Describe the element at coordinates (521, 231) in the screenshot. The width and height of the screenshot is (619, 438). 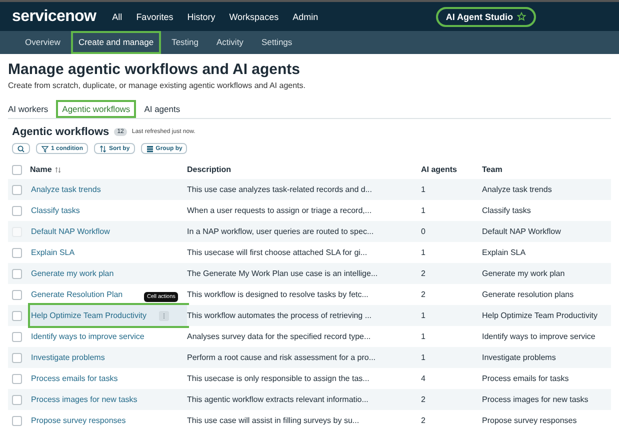
I see `table-cell: Default NAP Workflow` at that location.